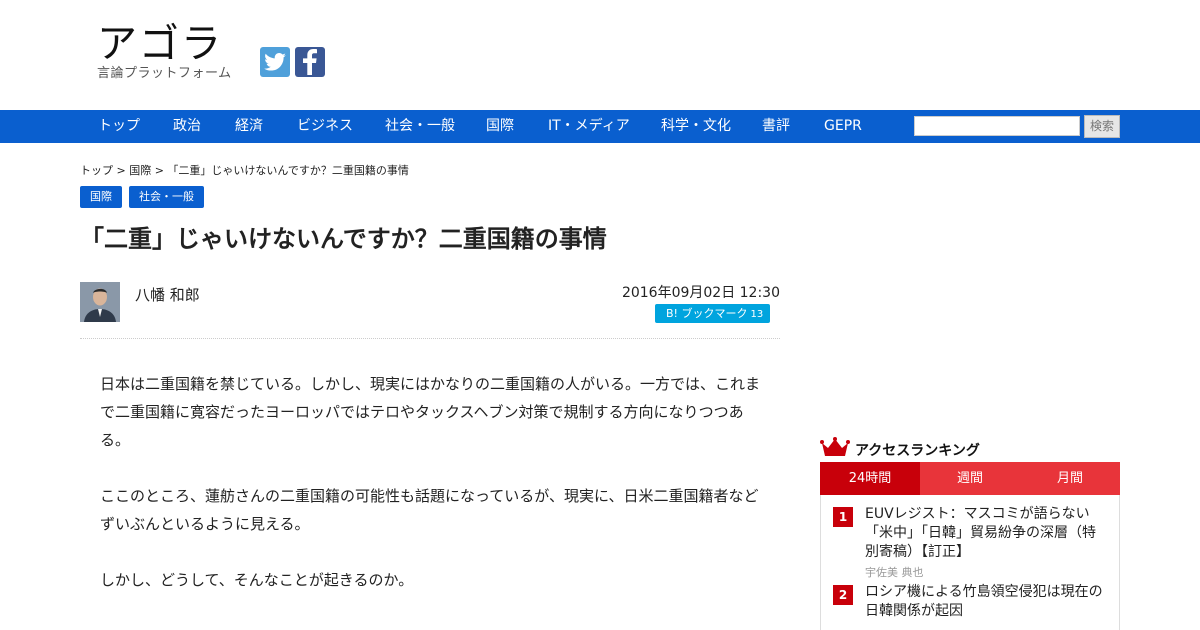  What do you see at coordinates (343, 239) in the screenshot?
I see `article-title: 「二重」じゃいけないんですか？二重国籍の事情` at bounding box center [343, 239].